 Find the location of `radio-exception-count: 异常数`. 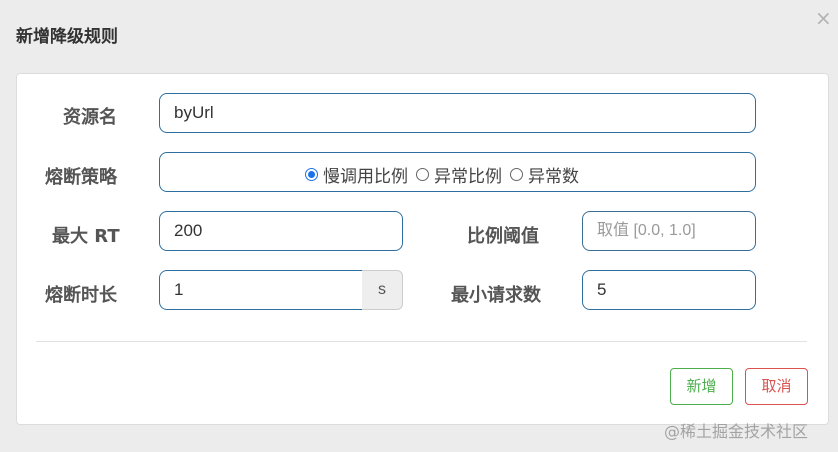

radio-exception-count: 异常数 is located at coordinates (544, 174).